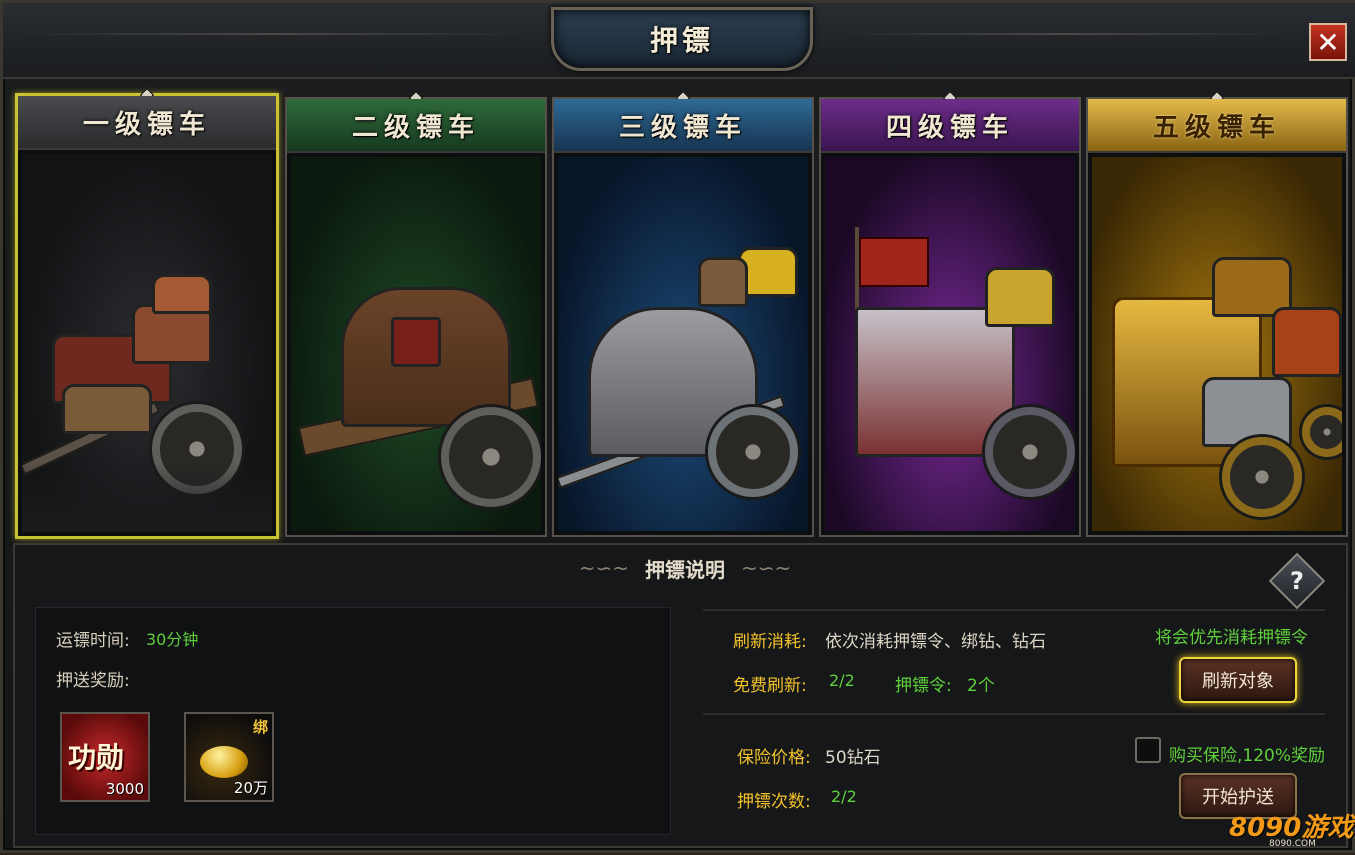 The height and width of the screenshot is (855, 1355). I want to click on window-title: 押镖, so click(681, 40).